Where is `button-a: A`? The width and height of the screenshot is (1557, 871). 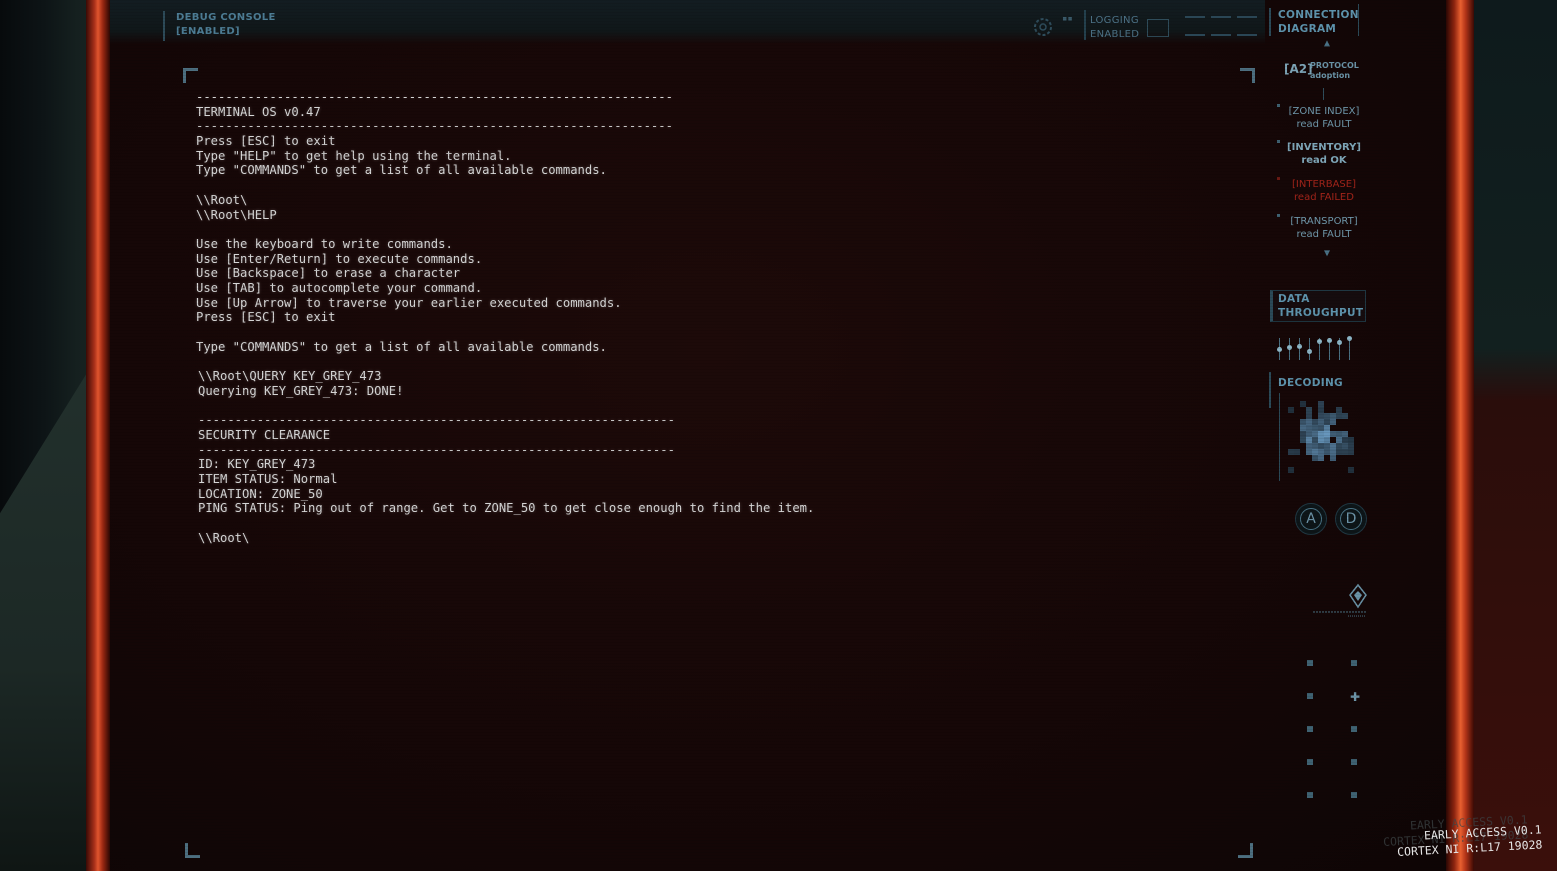
button-a: A is located at coordinates (1311, 519).